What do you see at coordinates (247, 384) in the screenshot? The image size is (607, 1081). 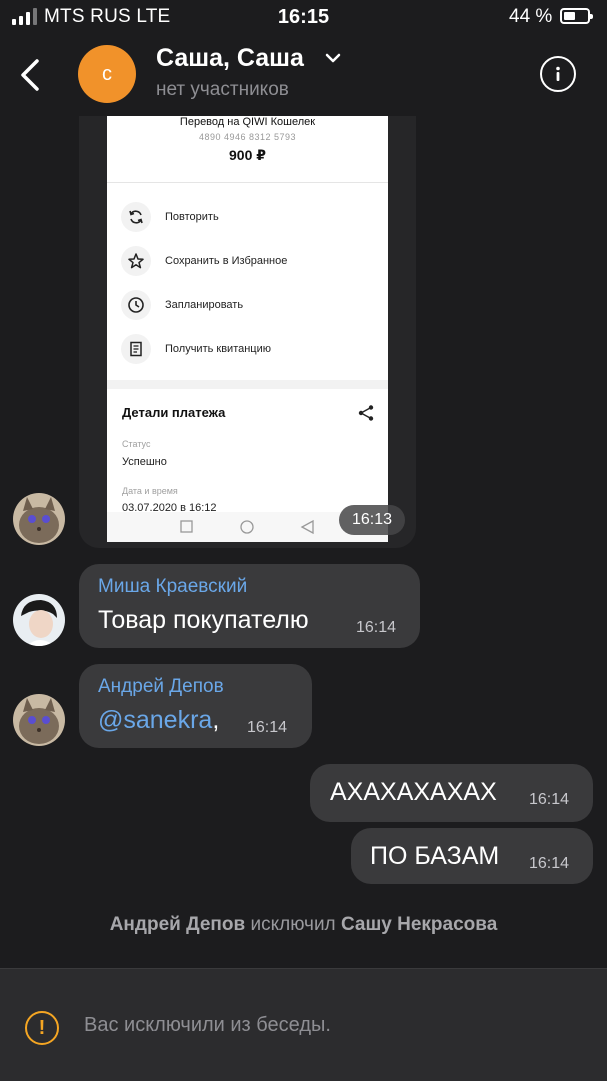 I see `section-divider` at bounding box center [247, 384].